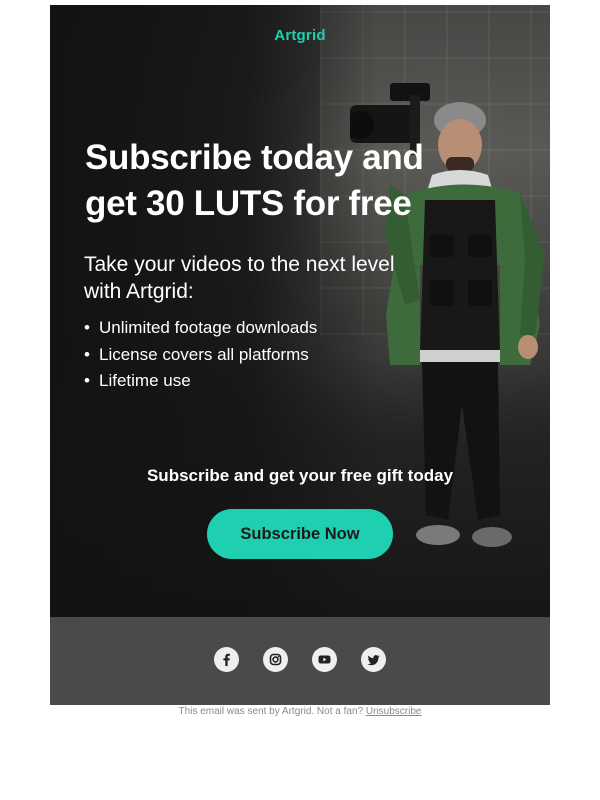  Describe the element at coordinates (324, 659) in the screenshot. I see `youtube-icon` at that location.